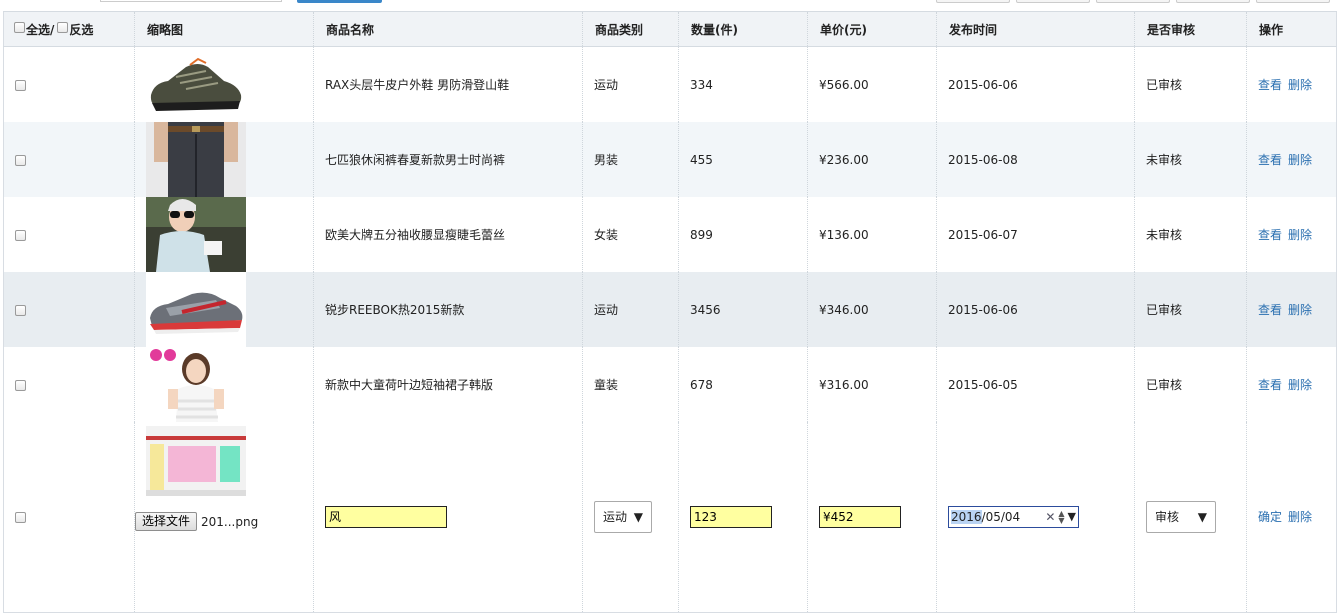  Describe the element at coordinates (230, 521) in the screenshot. I see `file-name-label: 201...png` at that location.